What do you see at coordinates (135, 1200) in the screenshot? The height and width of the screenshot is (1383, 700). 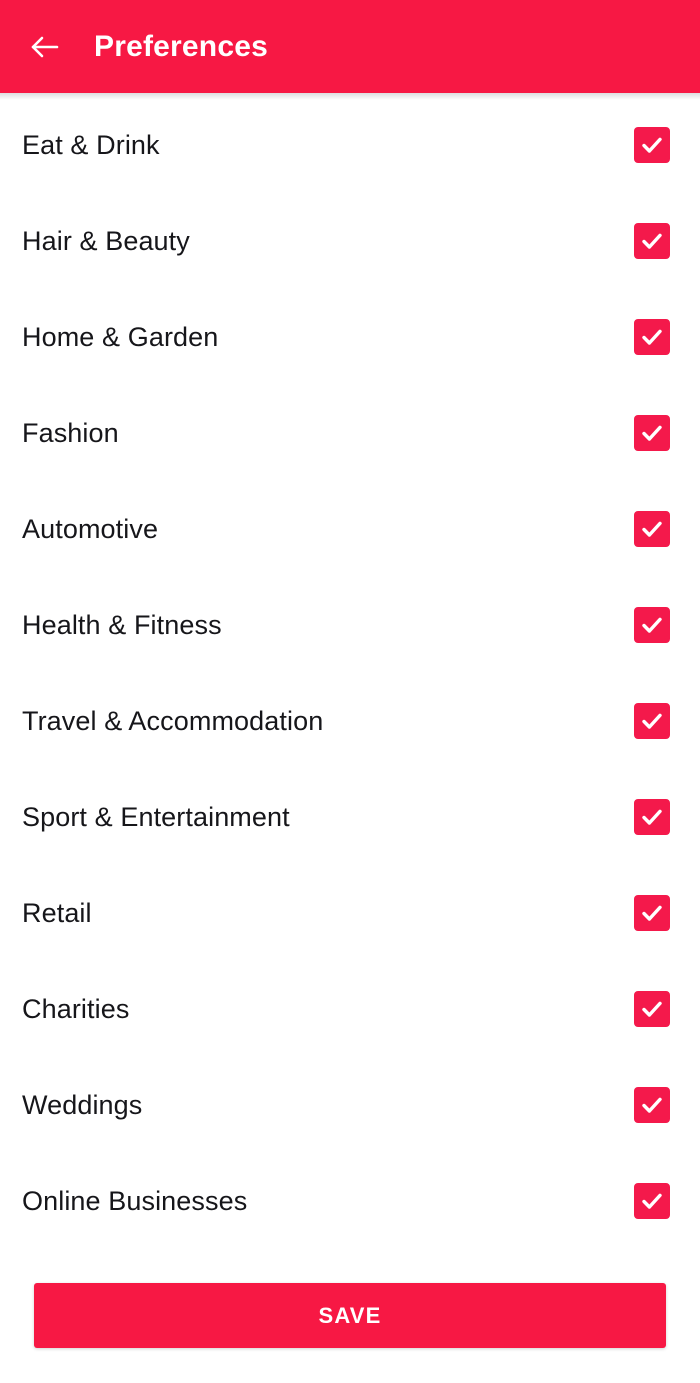 I see `preference-label: Online Businesses` at bounding box center [135, 1200].